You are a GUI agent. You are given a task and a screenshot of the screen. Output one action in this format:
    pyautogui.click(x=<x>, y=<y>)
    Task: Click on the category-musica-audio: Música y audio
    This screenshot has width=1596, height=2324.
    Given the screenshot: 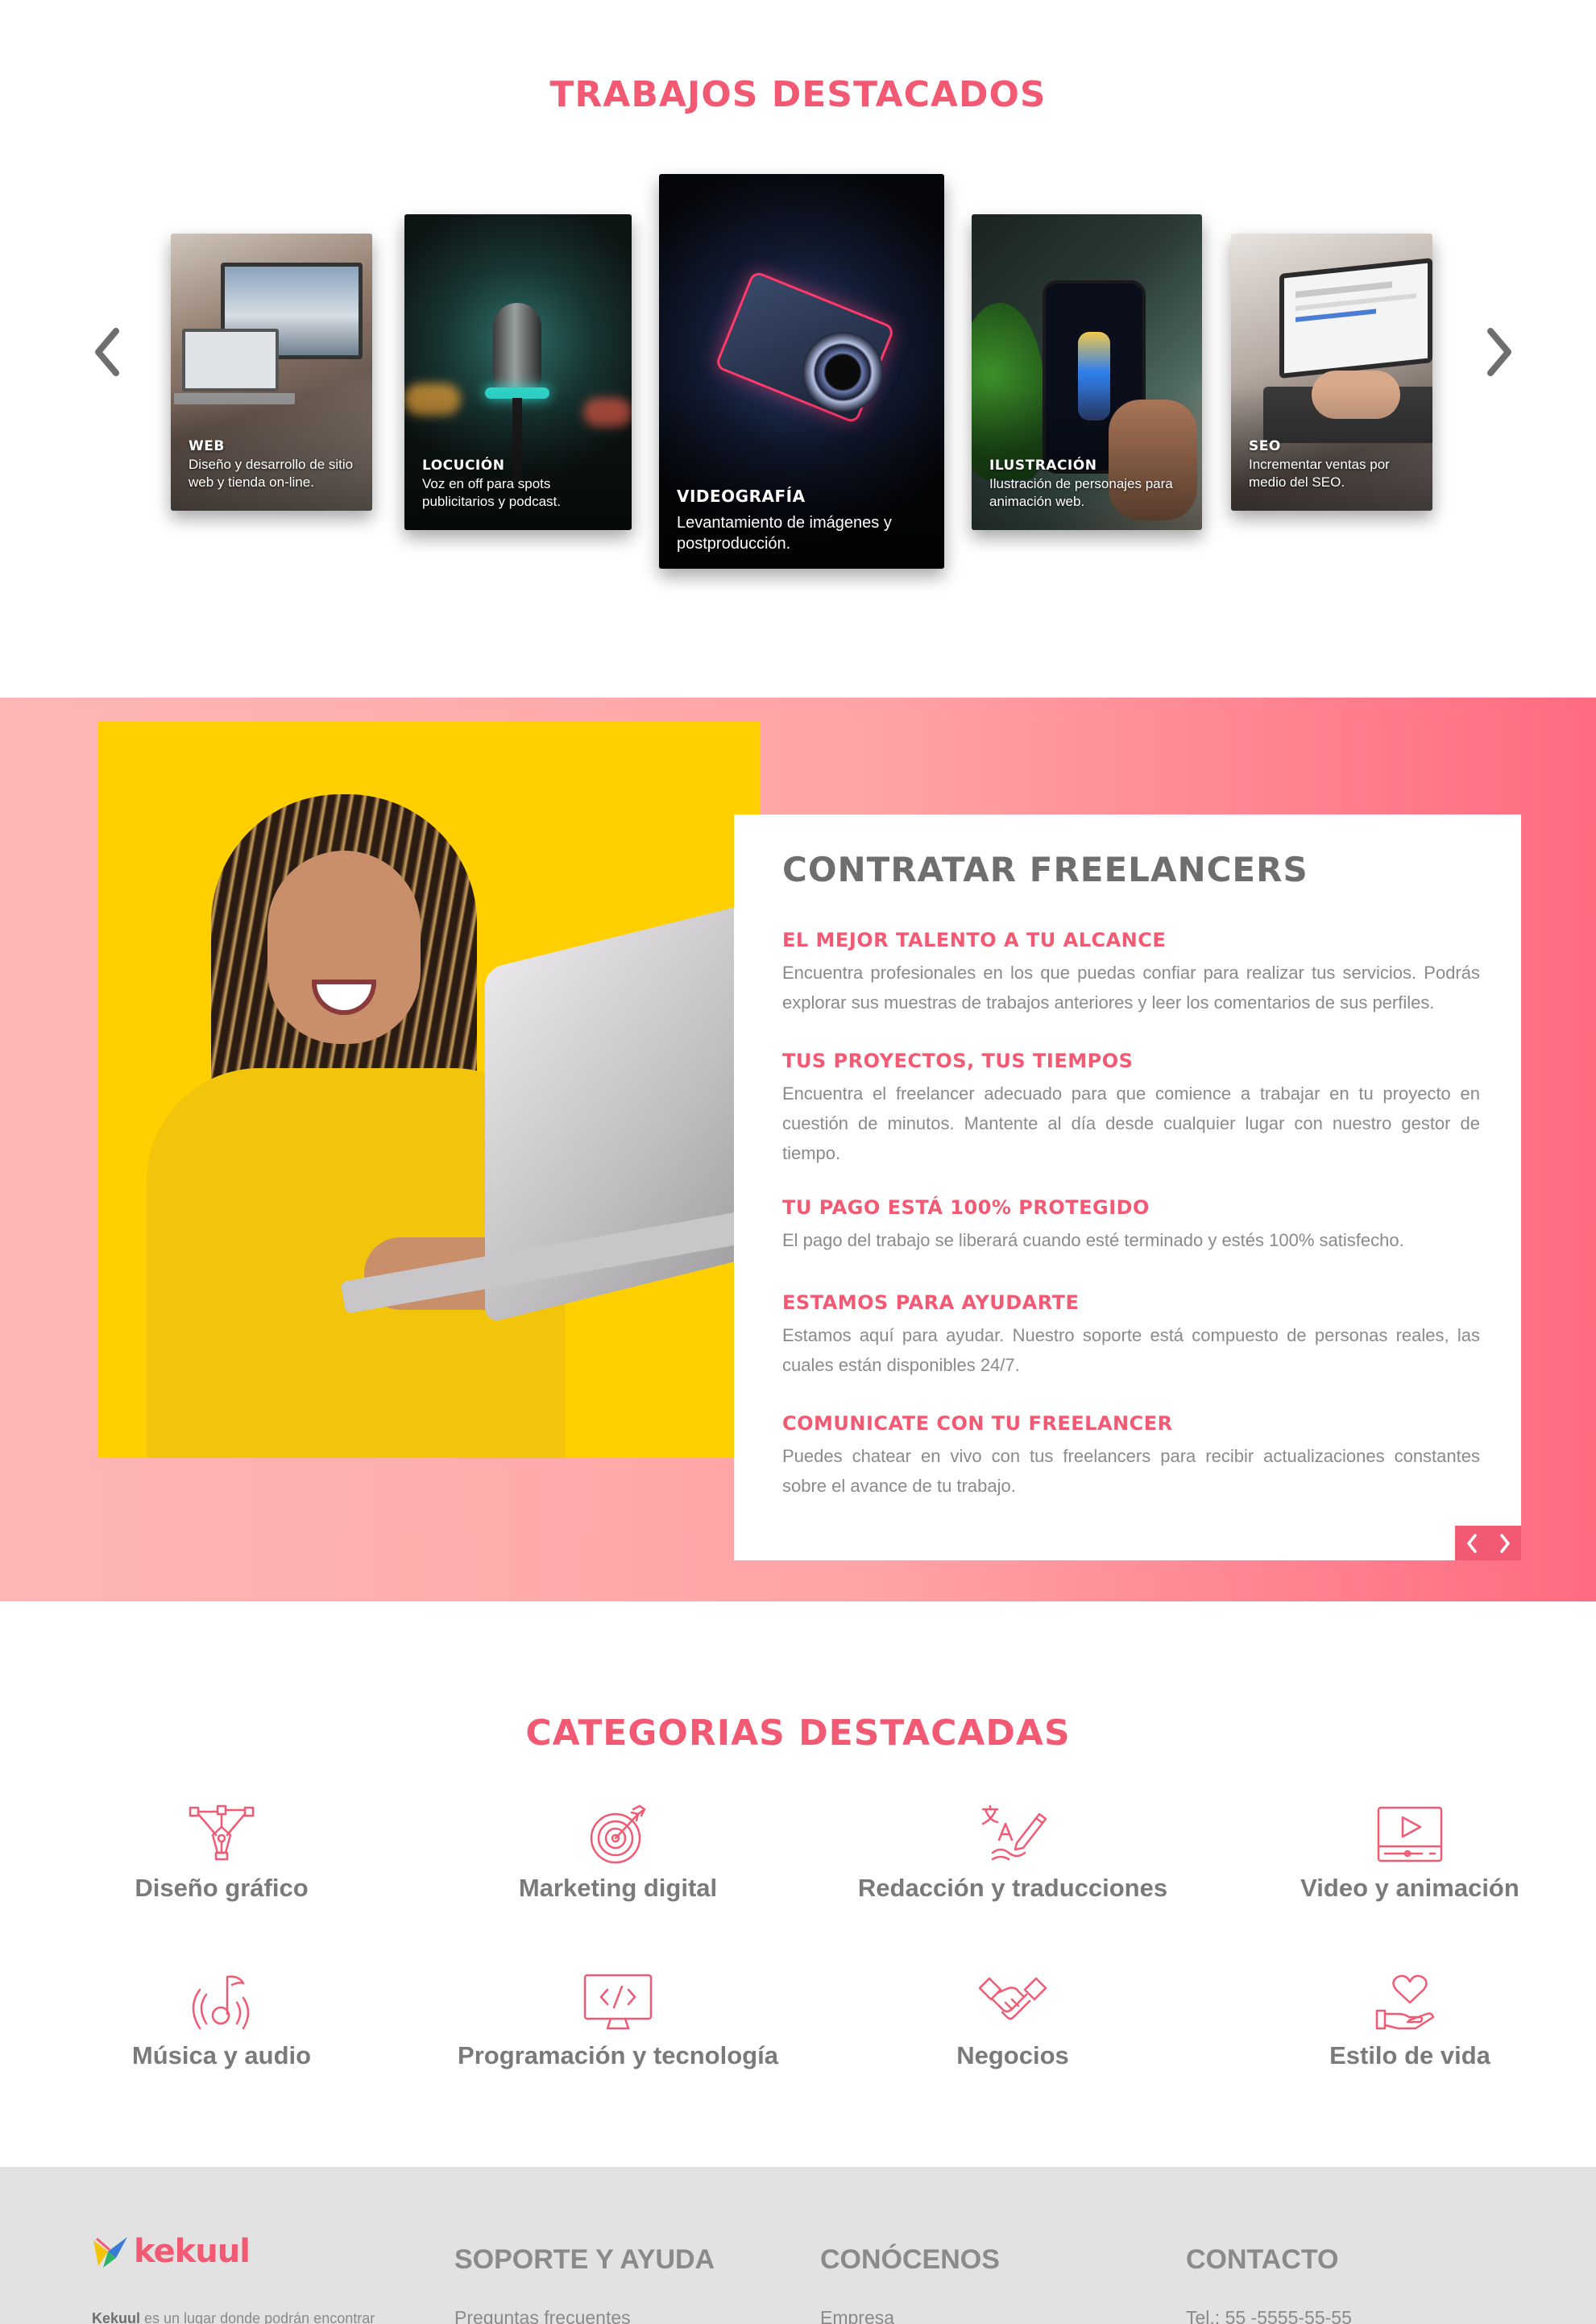 What is the action you would take?
    pyautogui.click(x=221, y=2020)
    